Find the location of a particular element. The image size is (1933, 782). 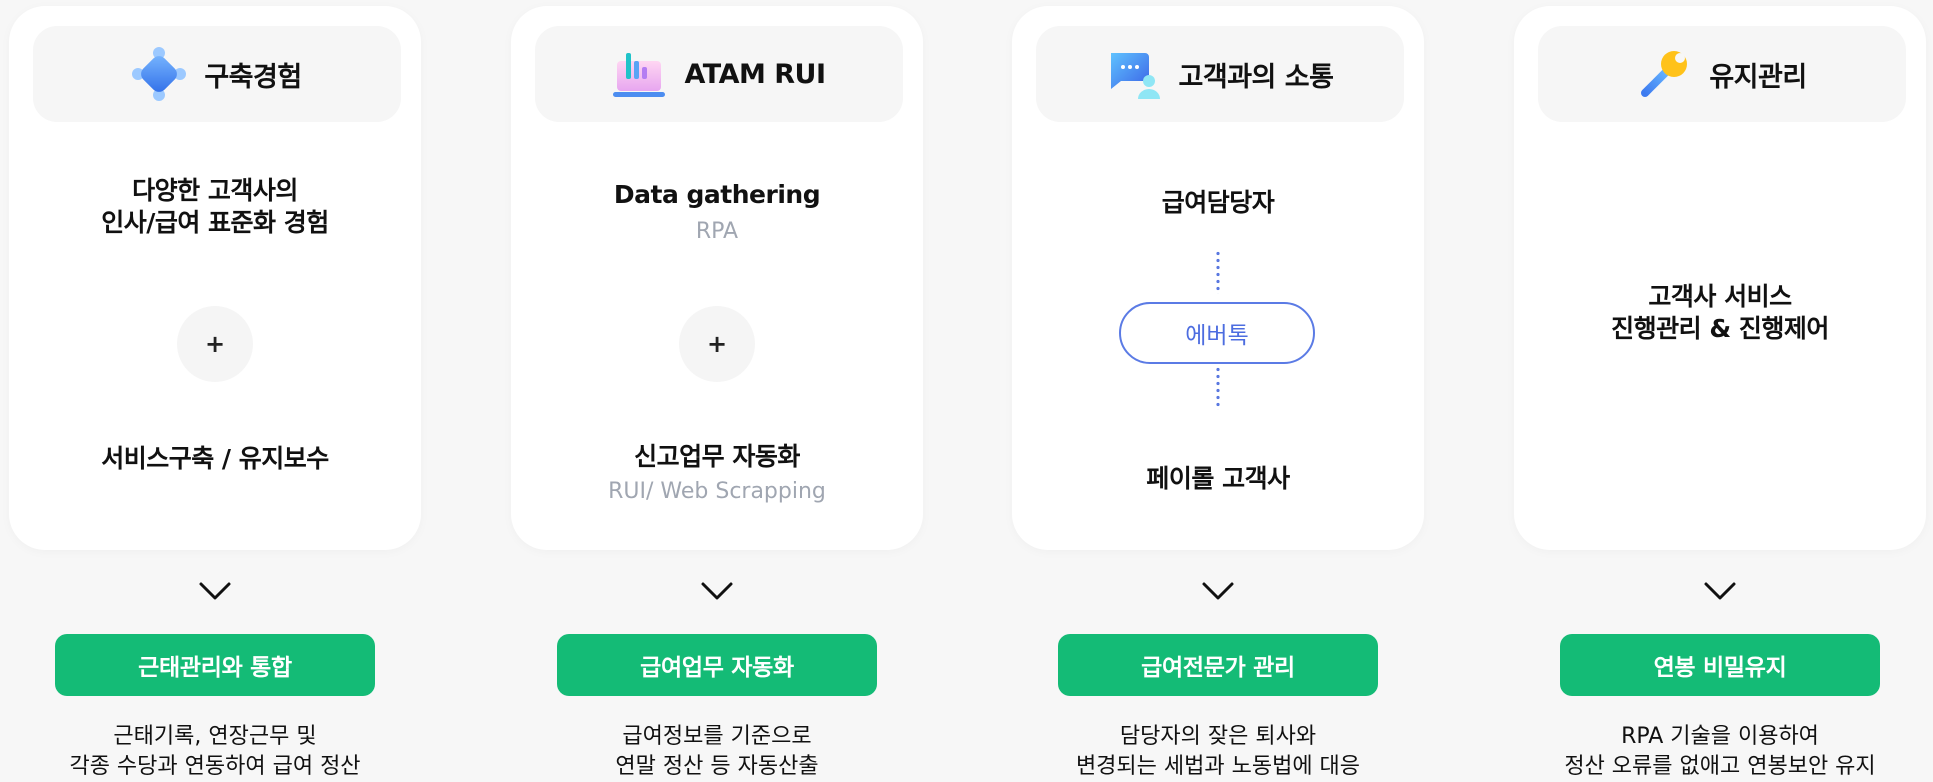

card-text: 서비스구축 / 유지보수 is located at coordinates (215, 458).